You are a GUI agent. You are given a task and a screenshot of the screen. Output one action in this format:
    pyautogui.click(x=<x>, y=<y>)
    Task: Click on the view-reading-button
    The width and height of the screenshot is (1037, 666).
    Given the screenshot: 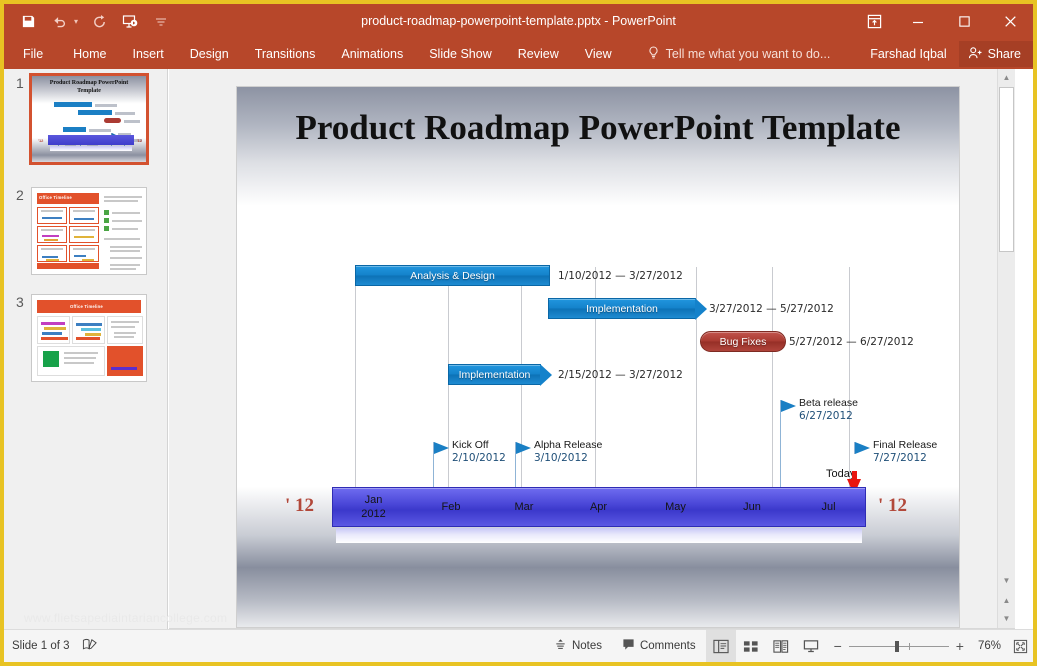 What is the action you would take?
    pyautogui.click(x=781, y=646)
    